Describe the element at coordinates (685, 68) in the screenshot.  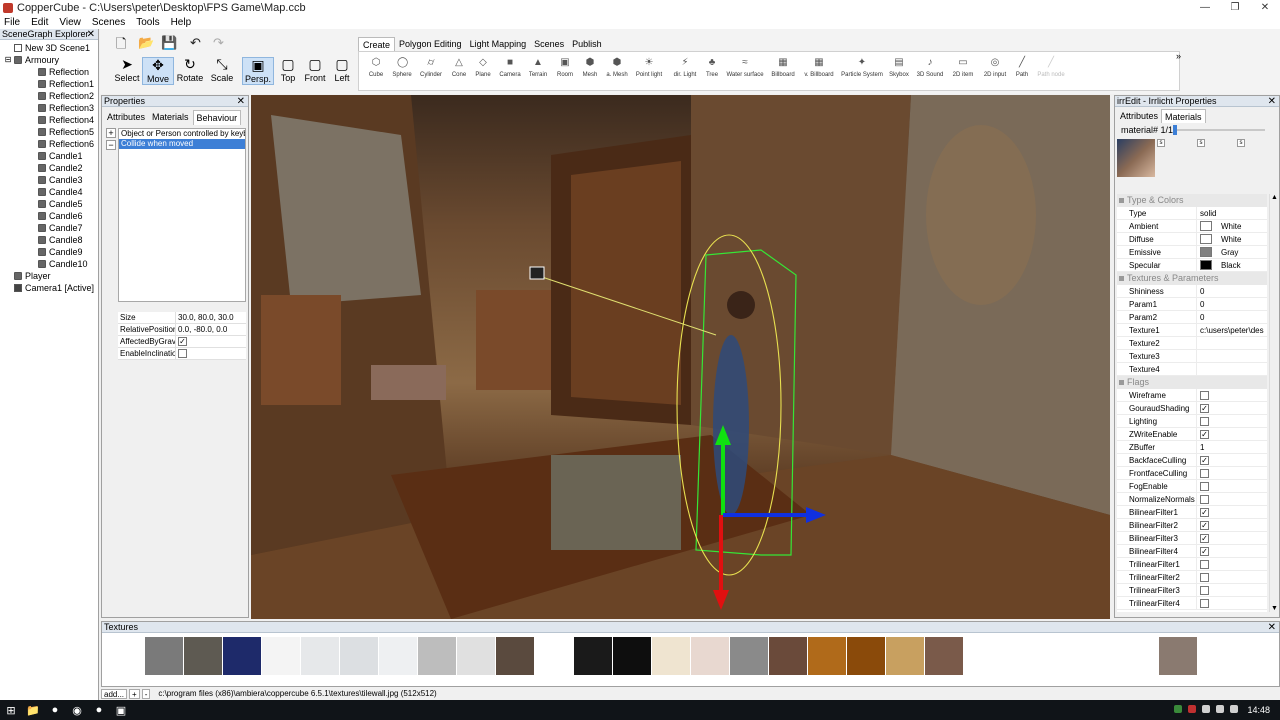
I see `create-dir-light-button: ⚡ dir. Light` at that location.